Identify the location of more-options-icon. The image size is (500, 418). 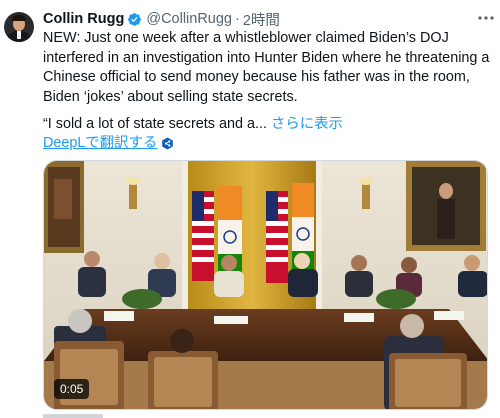
(486, 18).